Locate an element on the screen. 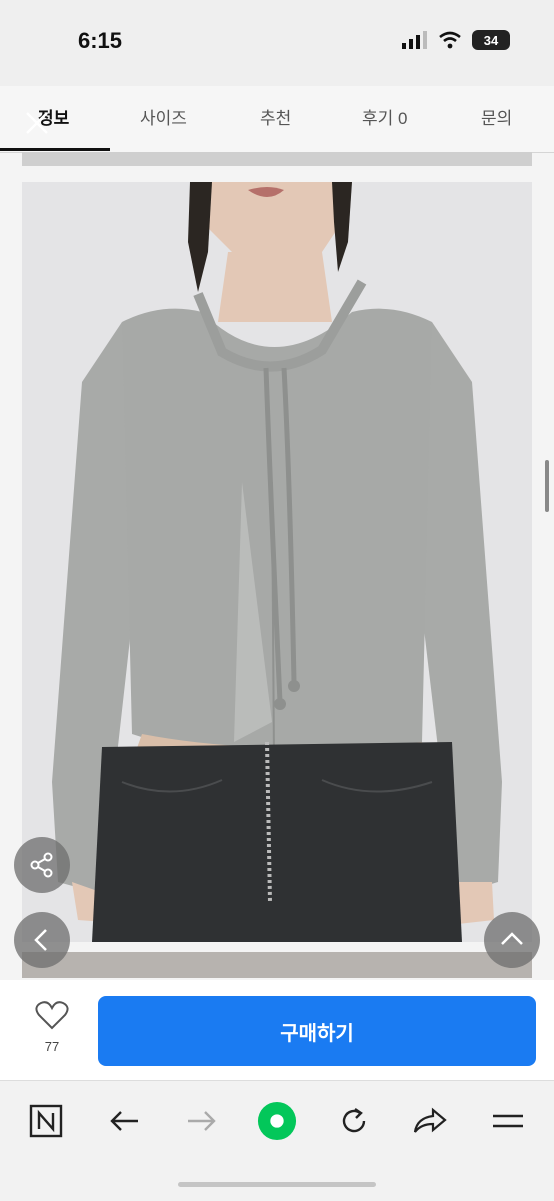 The image size is (554, 1201). menu-icon is located at coordinates (508, 1121).